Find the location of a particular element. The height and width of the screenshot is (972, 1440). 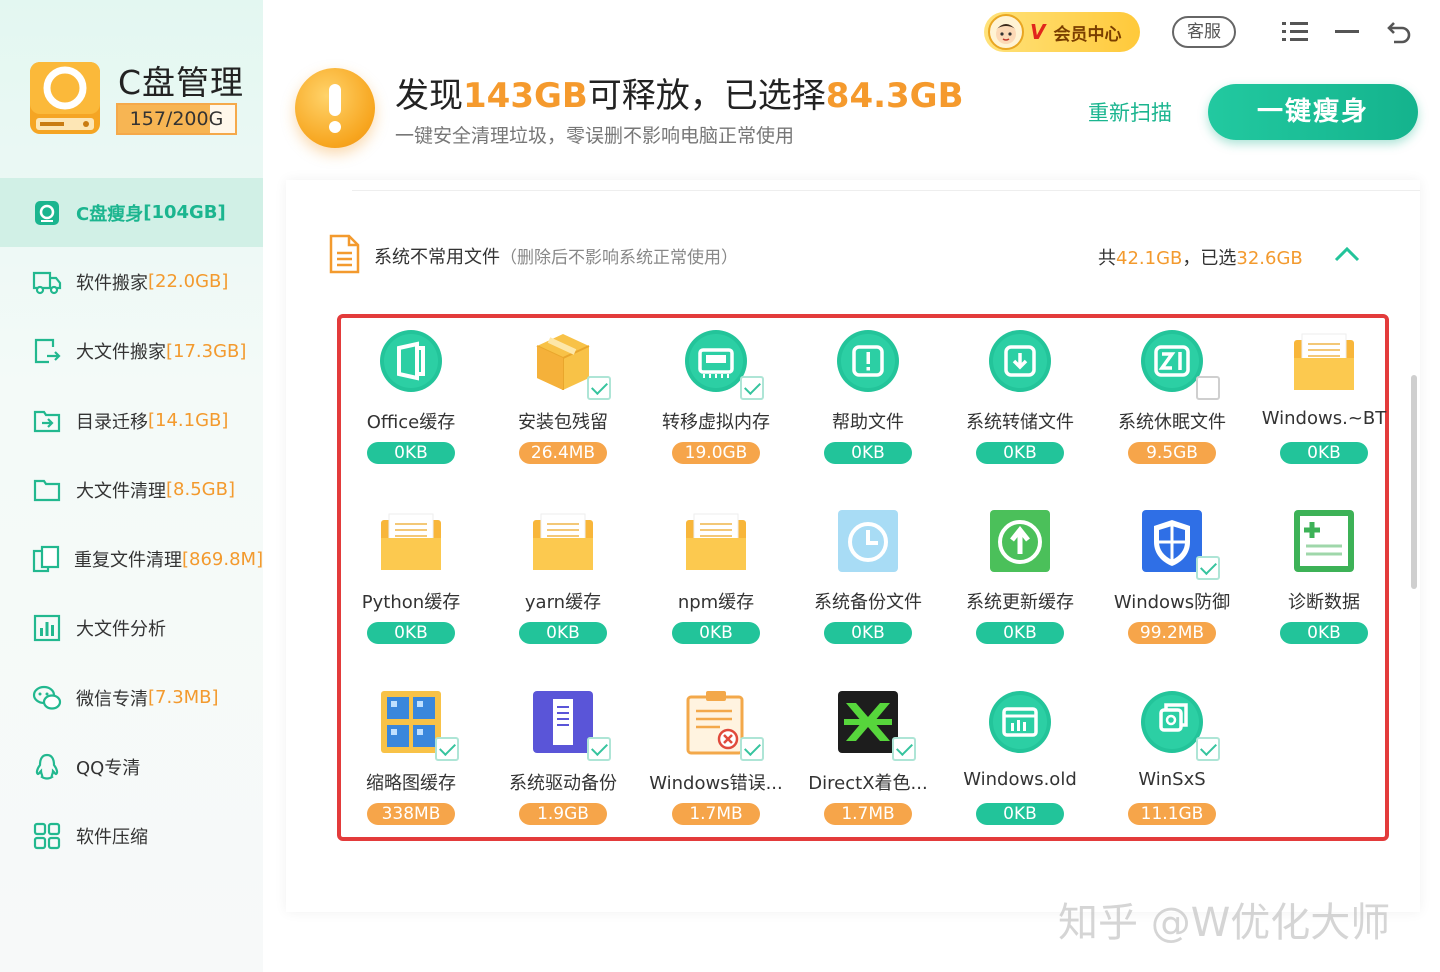

tile-name: 系统驱动备份 is located at coordinates (563, 783).